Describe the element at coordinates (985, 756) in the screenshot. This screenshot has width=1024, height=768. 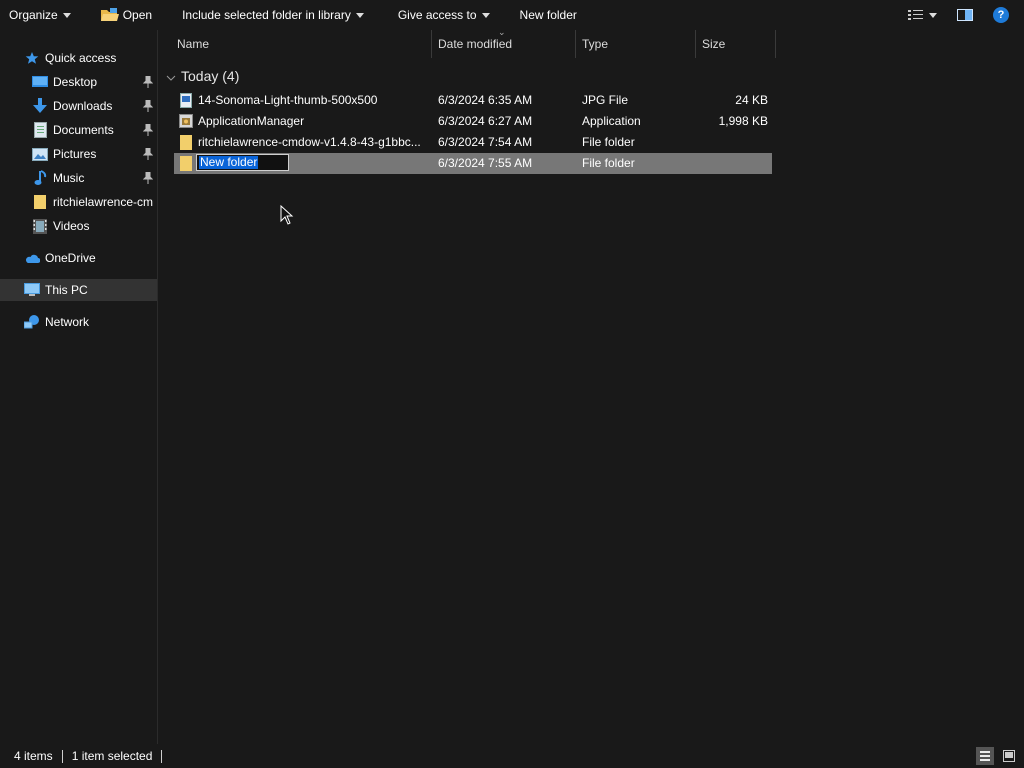
I see `details-view-icon` at that location.